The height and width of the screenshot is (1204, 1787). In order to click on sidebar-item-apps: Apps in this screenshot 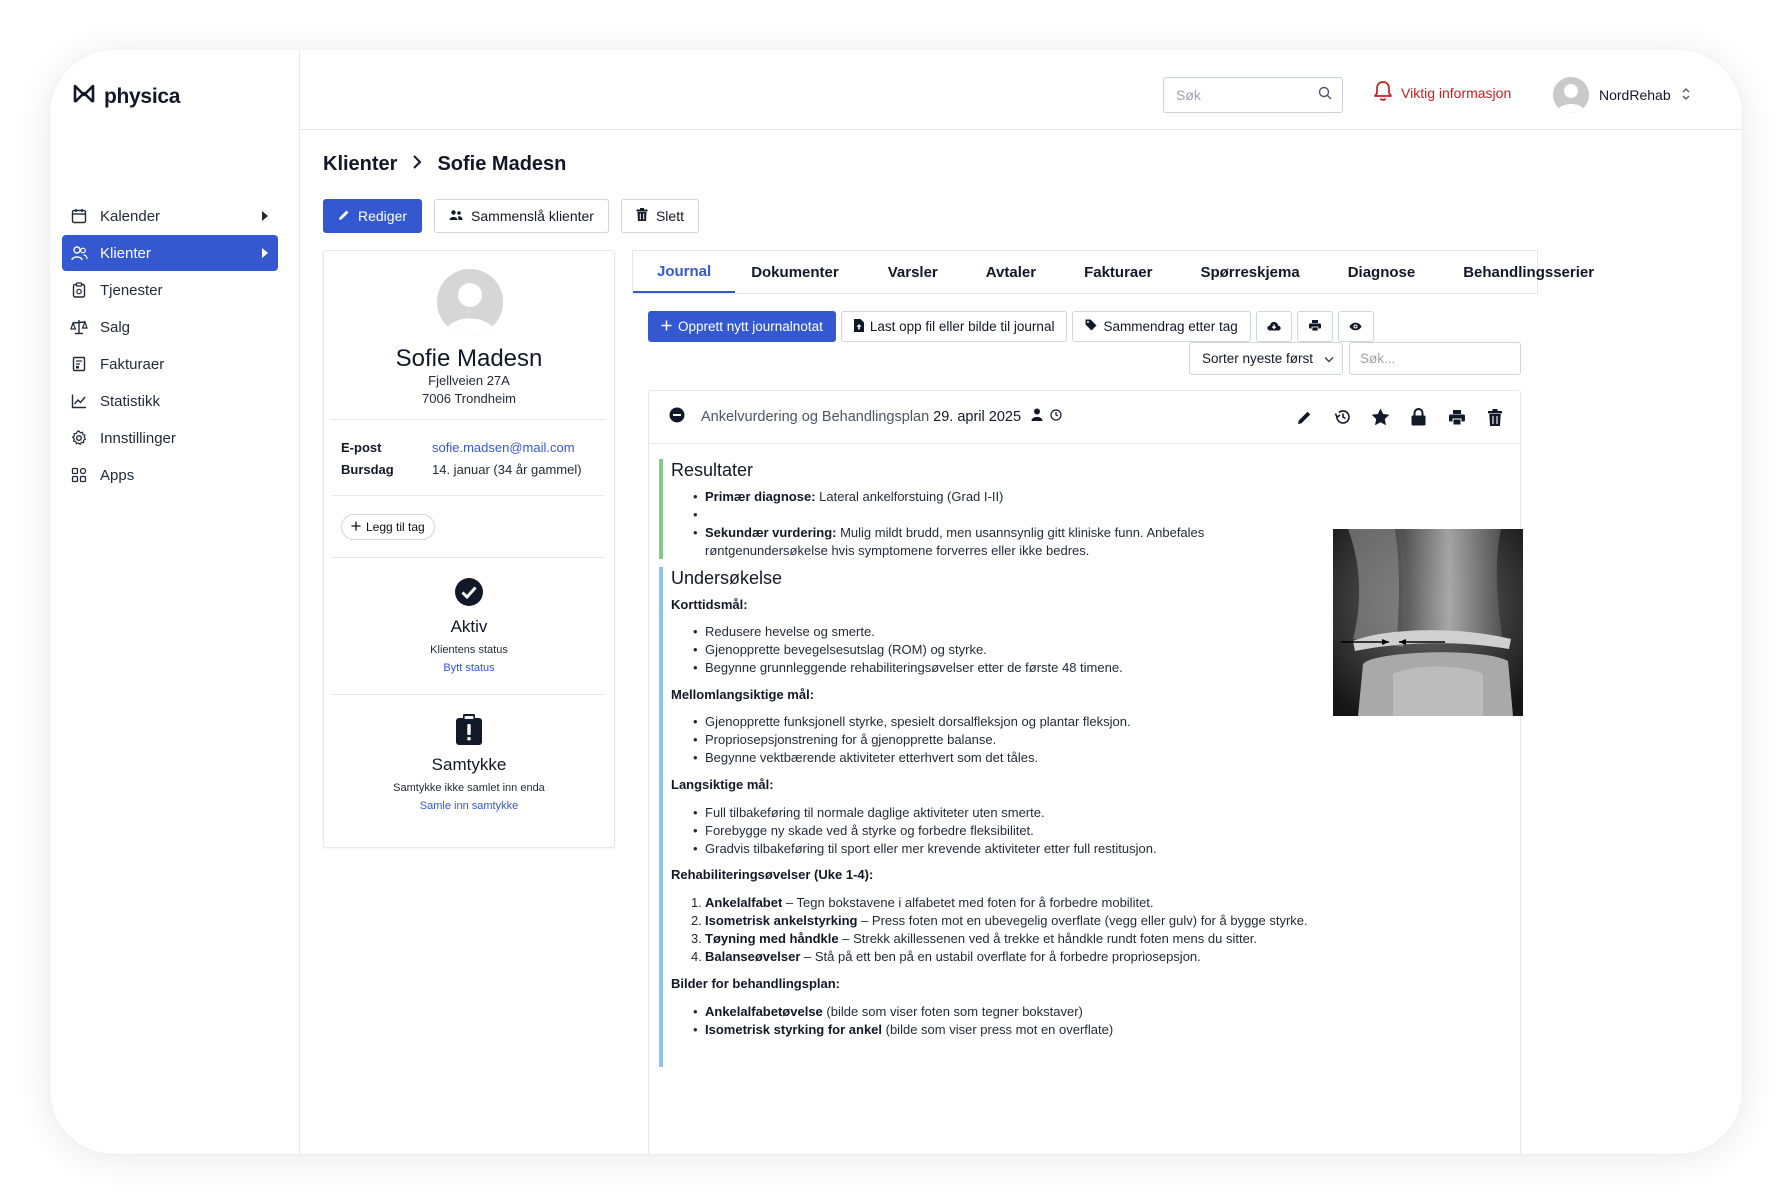, I will do `click(170, 475)`.